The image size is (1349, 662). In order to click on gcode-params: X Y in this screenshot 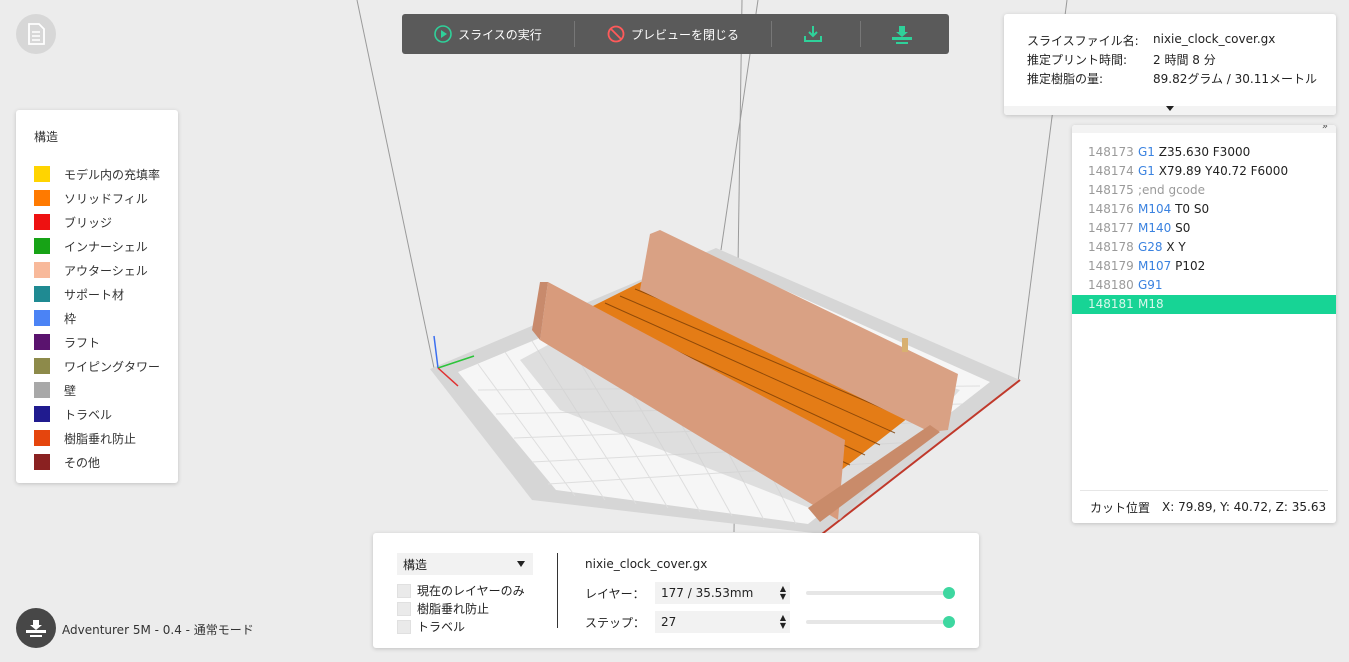, I will do `click(1174, 247)`.